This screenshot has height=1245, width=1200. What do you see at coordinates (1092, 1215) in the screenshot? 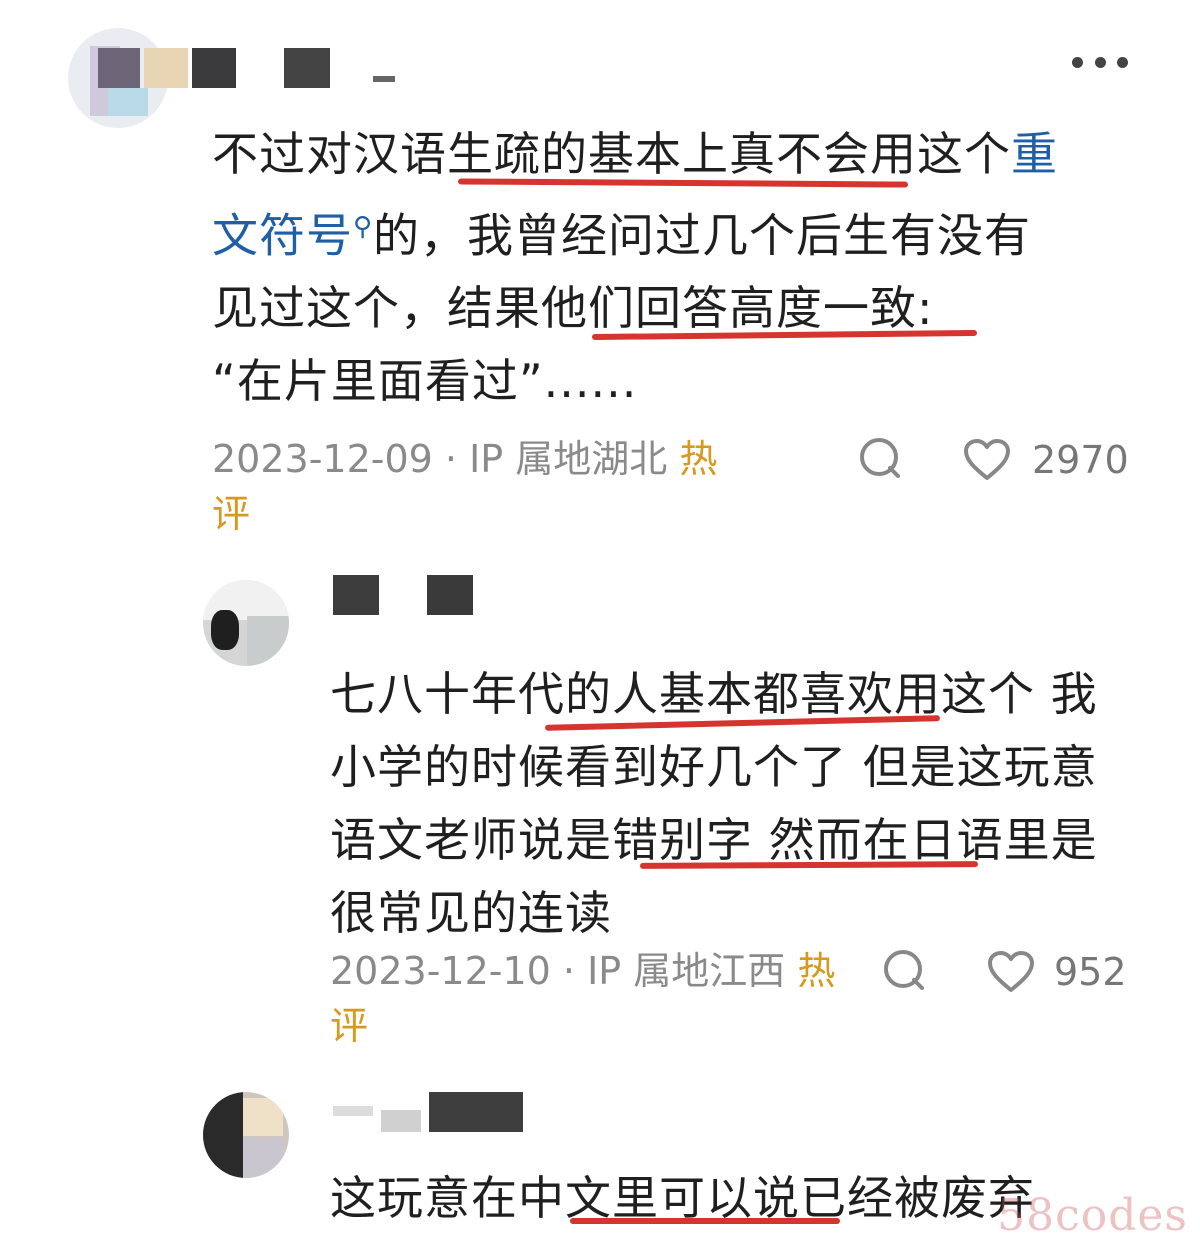
I see `watermark: 58codes` at bounding box center [1092, 1215].